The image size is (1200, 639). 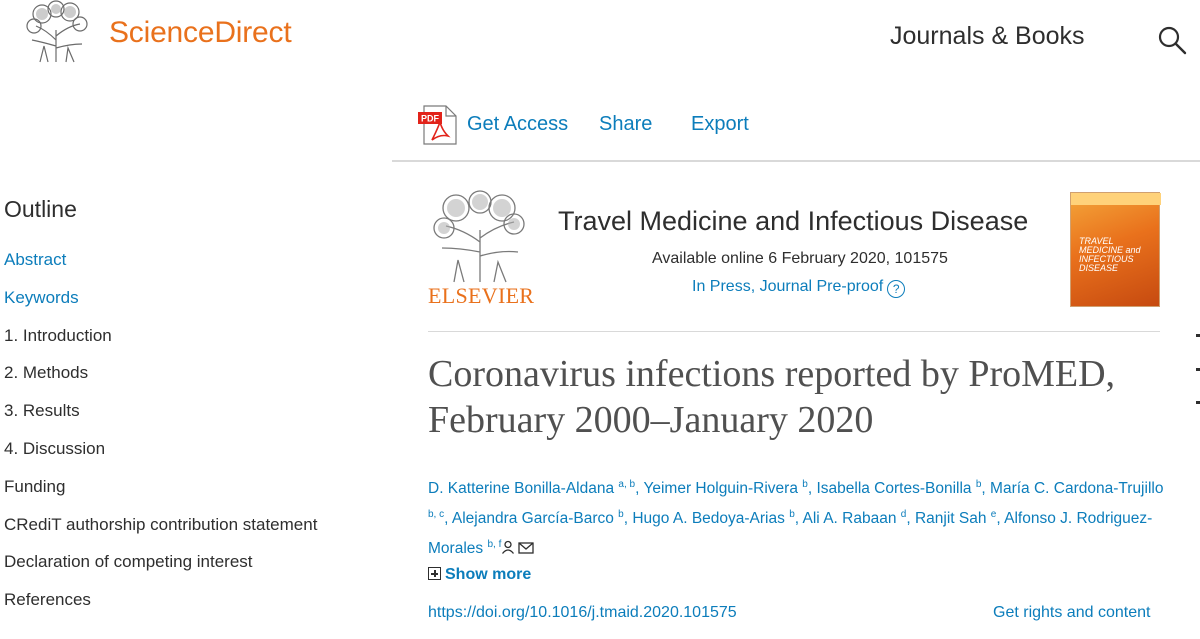 I want to click on outline-item: References, so click(x=160, y=609).